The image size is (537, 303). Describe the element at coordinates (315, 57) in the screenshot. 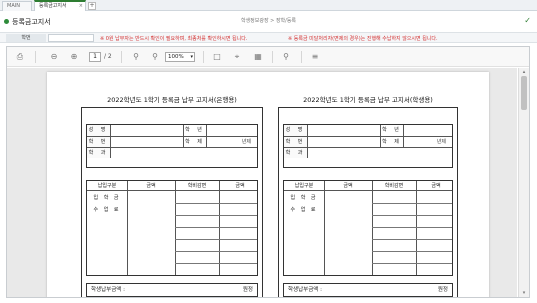

I see `menu-icon: ≡` at that location.